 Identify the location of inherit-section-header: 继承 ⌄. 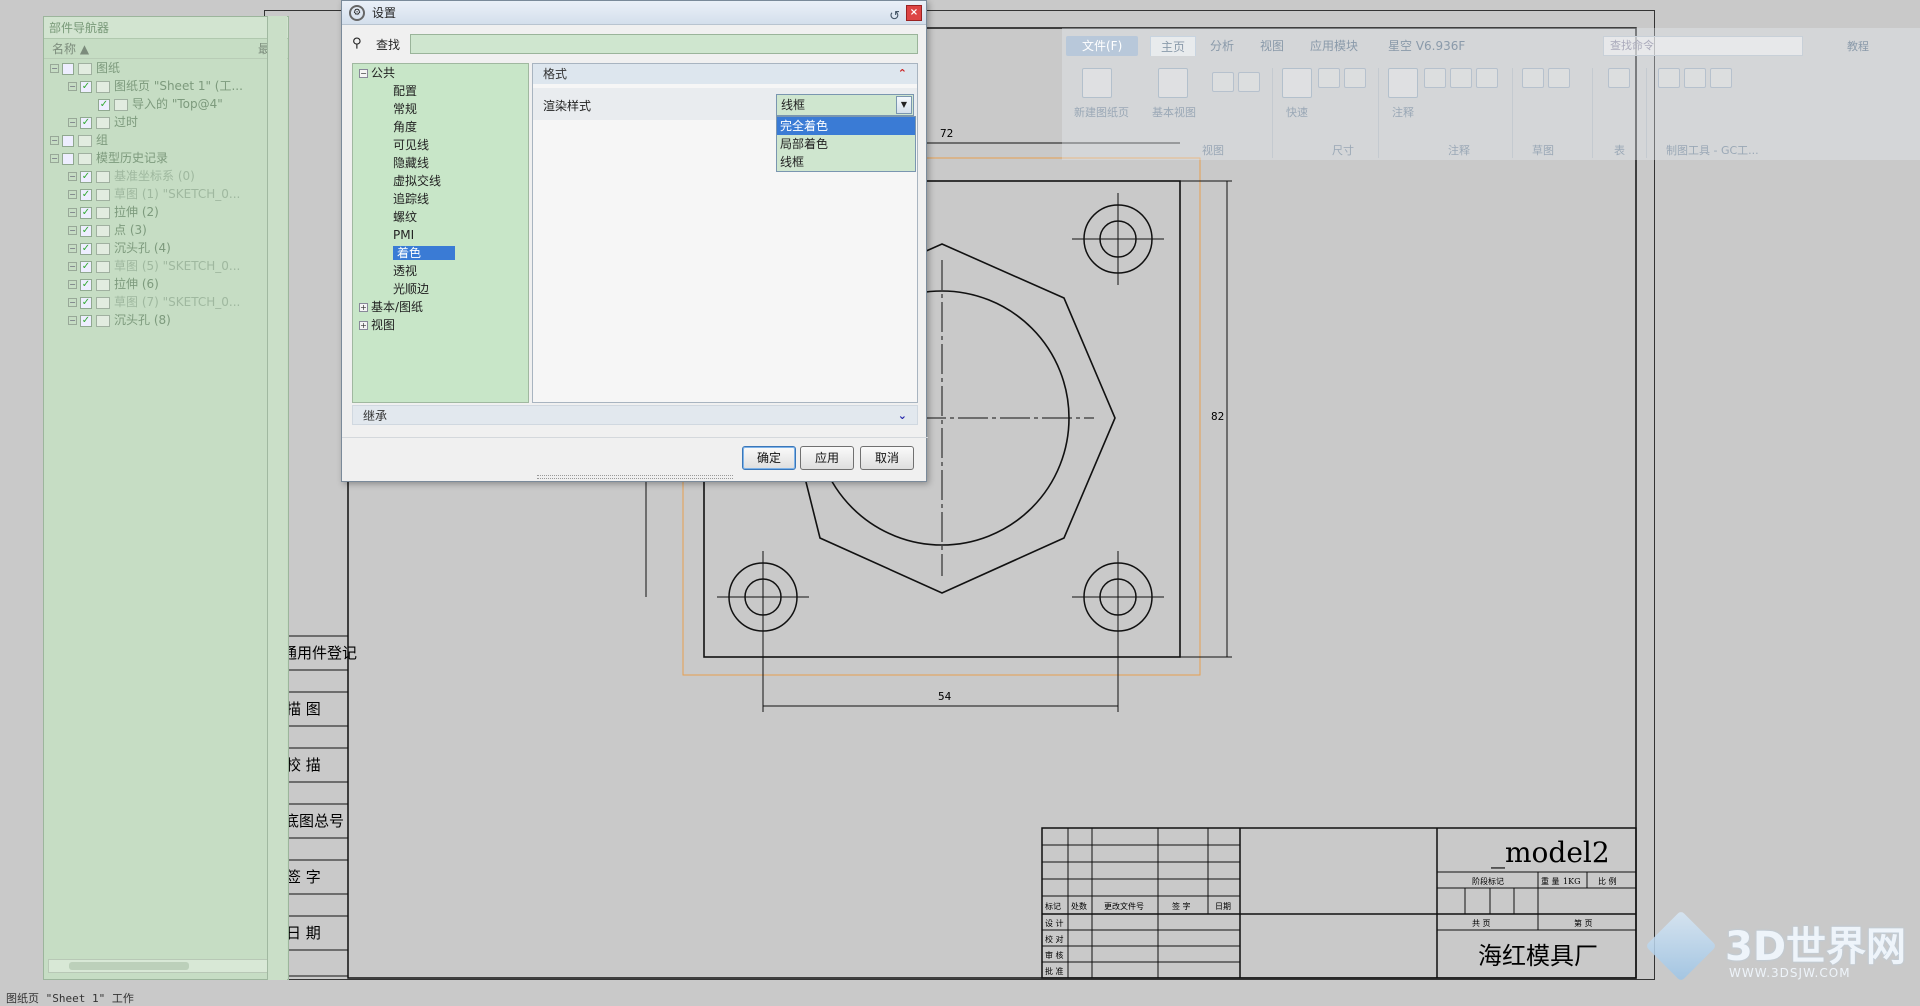
(635, 415).